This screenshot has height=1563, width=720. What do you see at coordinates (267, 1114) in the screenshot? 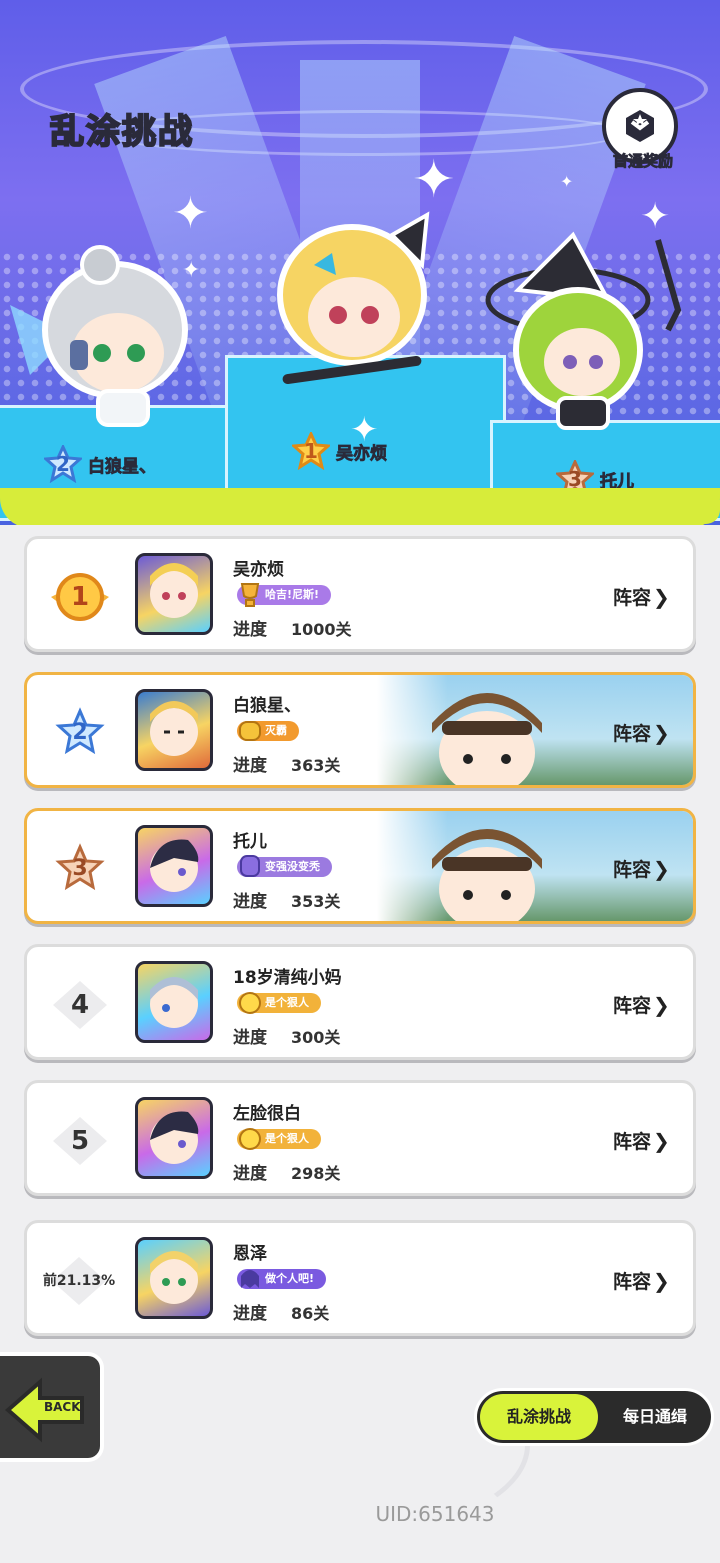
I see `player-name: 左脸很白` at bounding box center [267, 1114].